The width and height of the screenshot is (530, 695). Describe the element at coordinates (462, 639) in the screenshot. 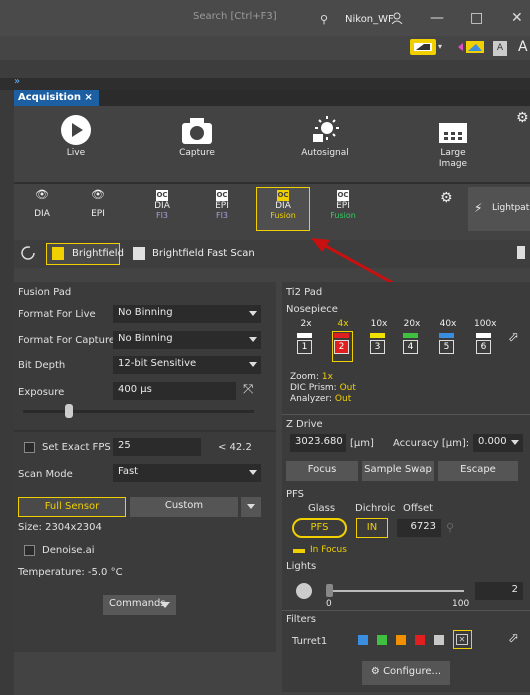

I see `empty-filter-icon: ✕` at that location.